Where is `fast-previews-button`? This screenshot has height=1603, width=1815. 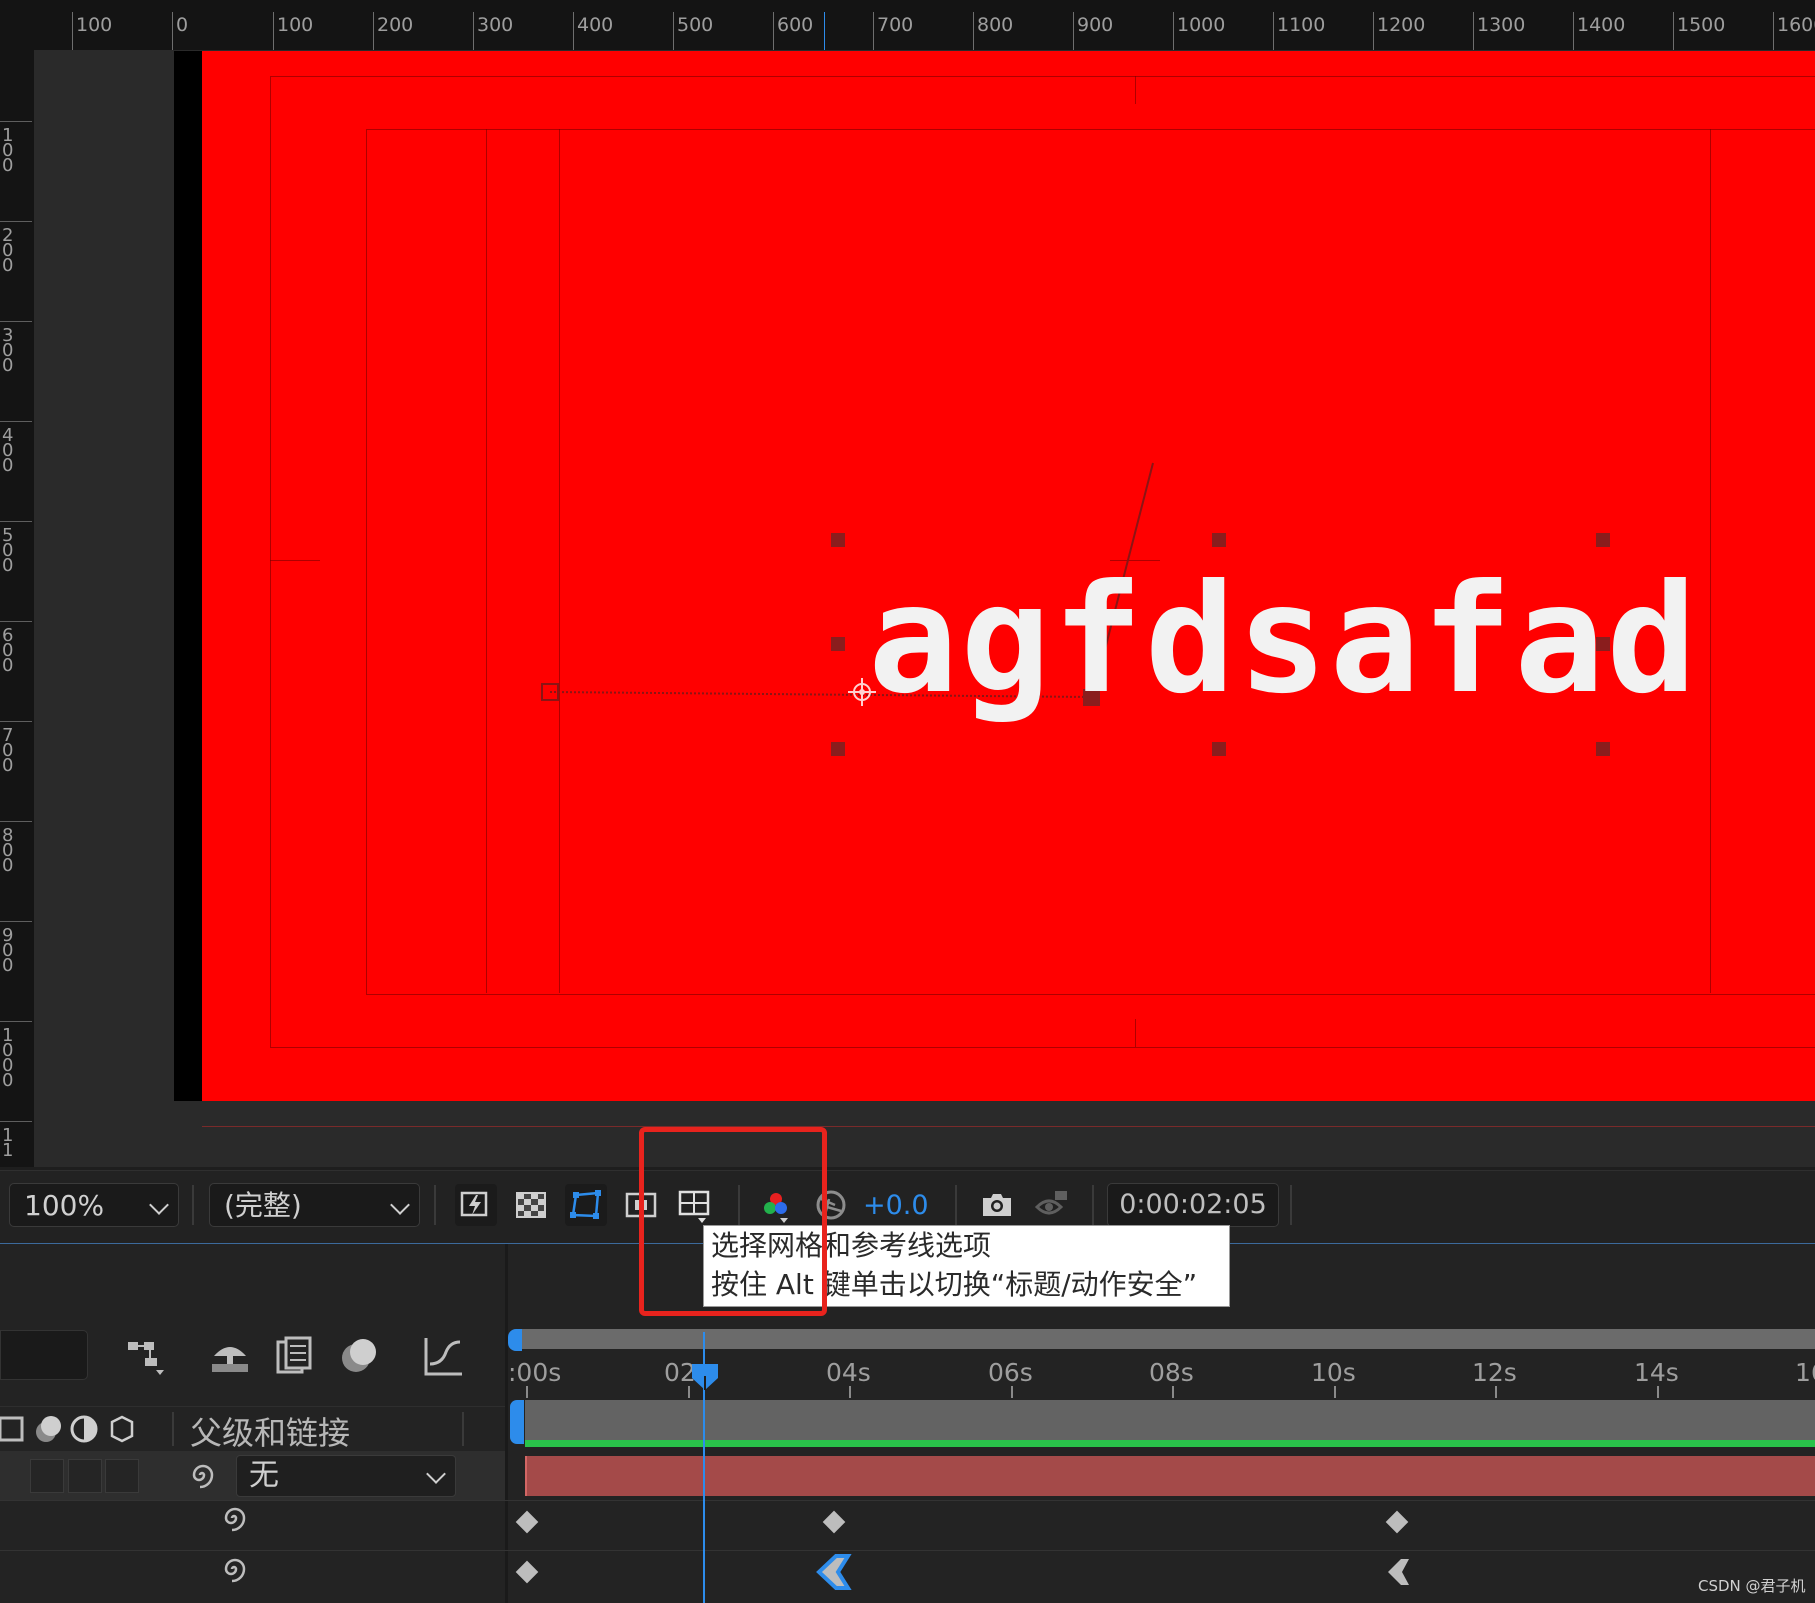
fast-previews-button is located at coordinates (476, 1205).